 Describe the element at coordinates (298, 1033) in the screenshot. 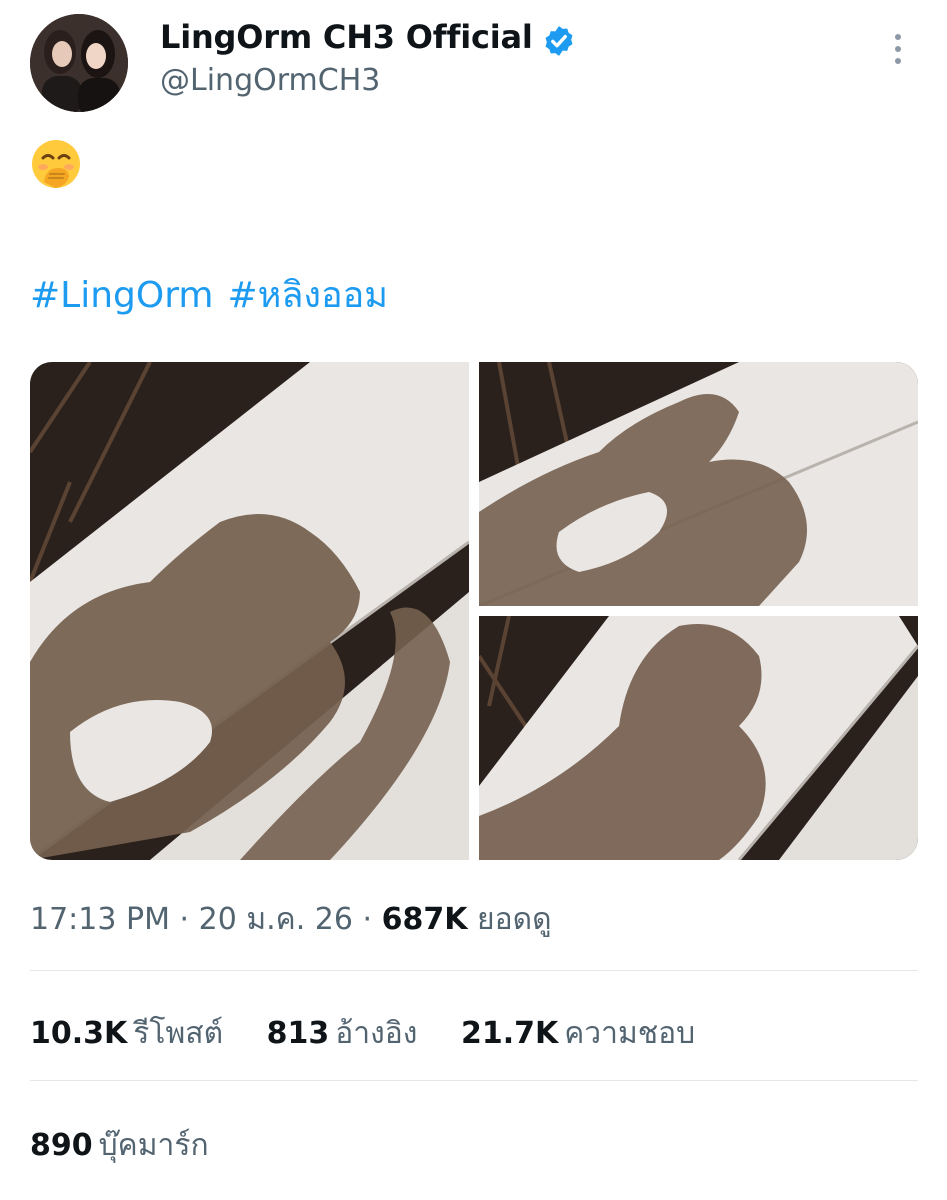

I see `quotes-count: 813` at that location.